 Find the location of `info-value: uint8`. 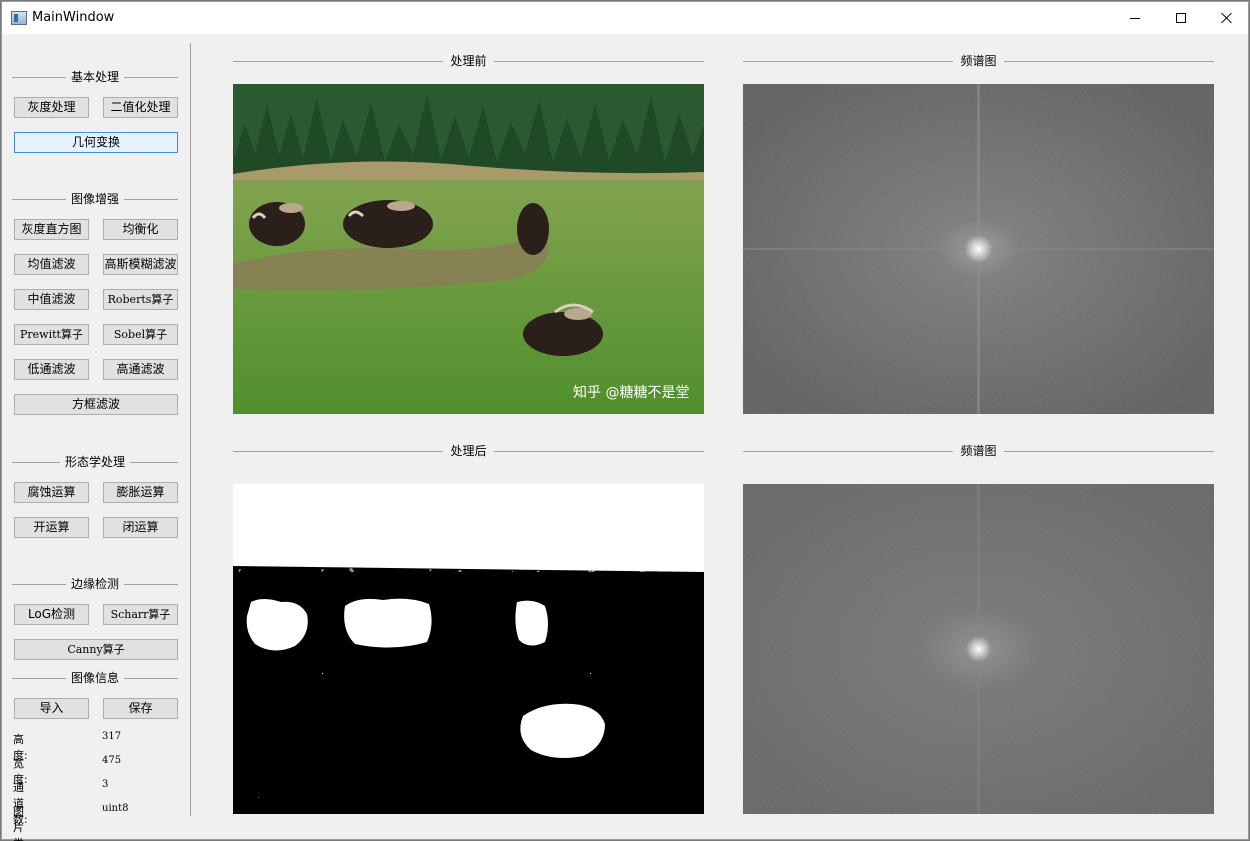

info-value: uint8 is located at coordinates (115, 808).